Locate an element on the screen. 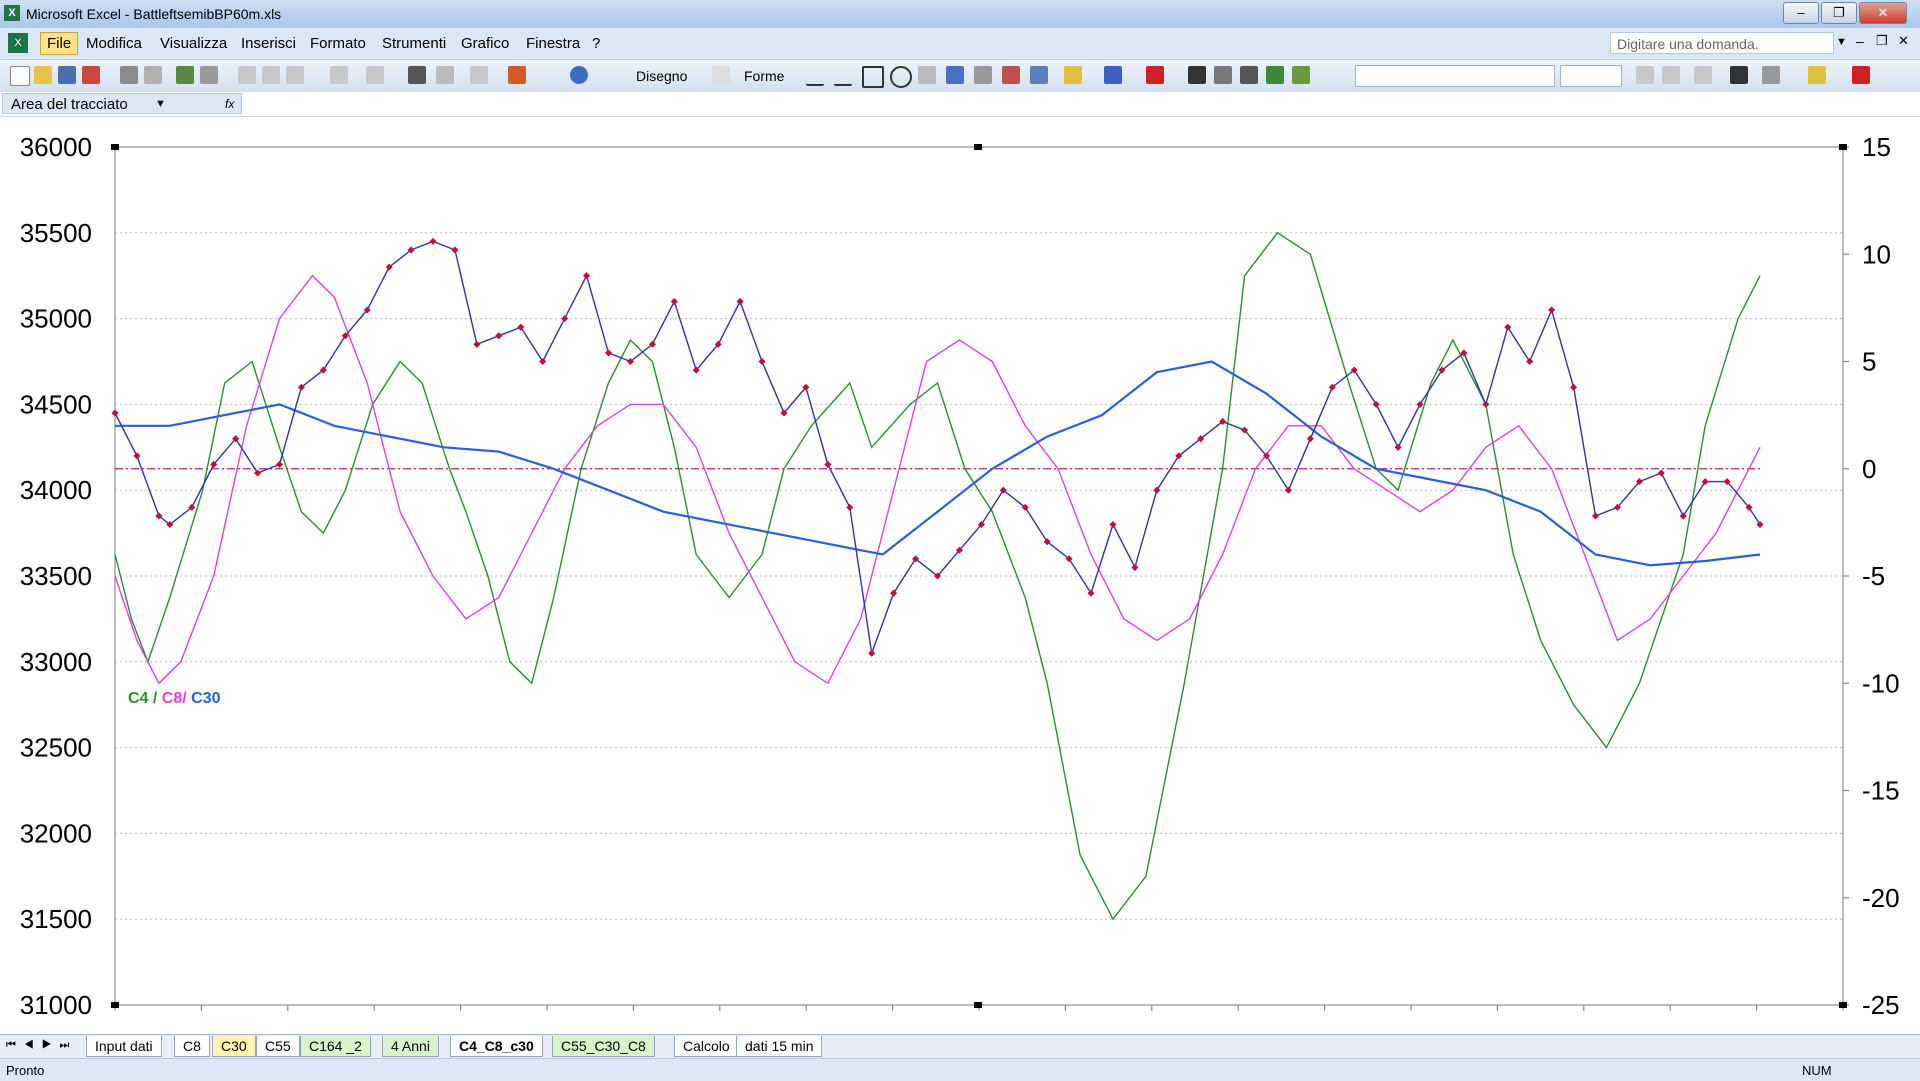 This screenshot has width=1920, height=1081. wordart-icon is located at coordinates (955, 75).